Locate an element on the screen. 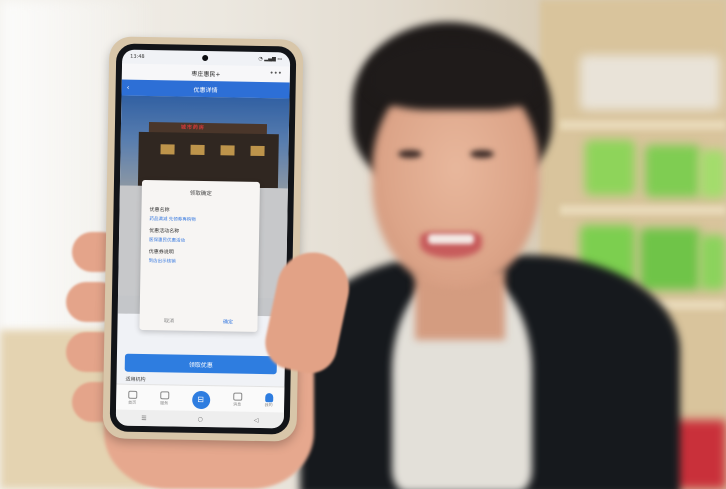 The width and height of the screenshot is (726, 489). profile-icon is located at coordinates (268, 398).